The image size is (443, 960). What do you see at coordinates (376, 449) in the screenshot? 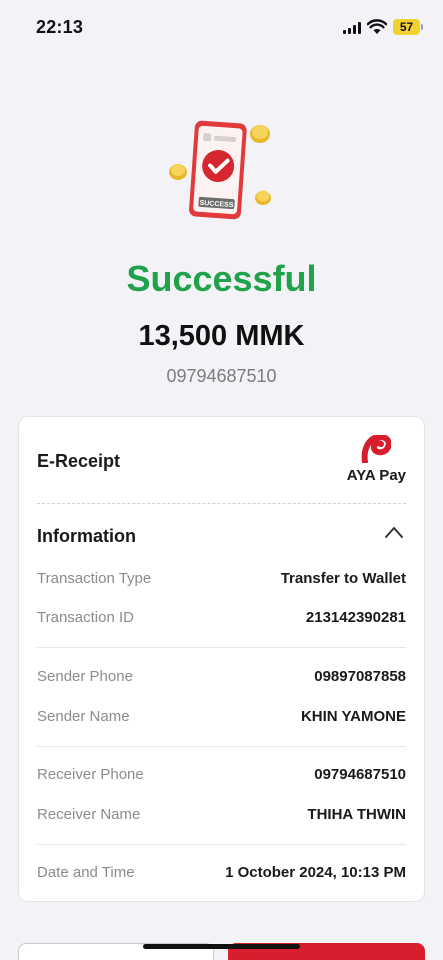
I see `aya-pay-icon` at bounding box center [376, 449].